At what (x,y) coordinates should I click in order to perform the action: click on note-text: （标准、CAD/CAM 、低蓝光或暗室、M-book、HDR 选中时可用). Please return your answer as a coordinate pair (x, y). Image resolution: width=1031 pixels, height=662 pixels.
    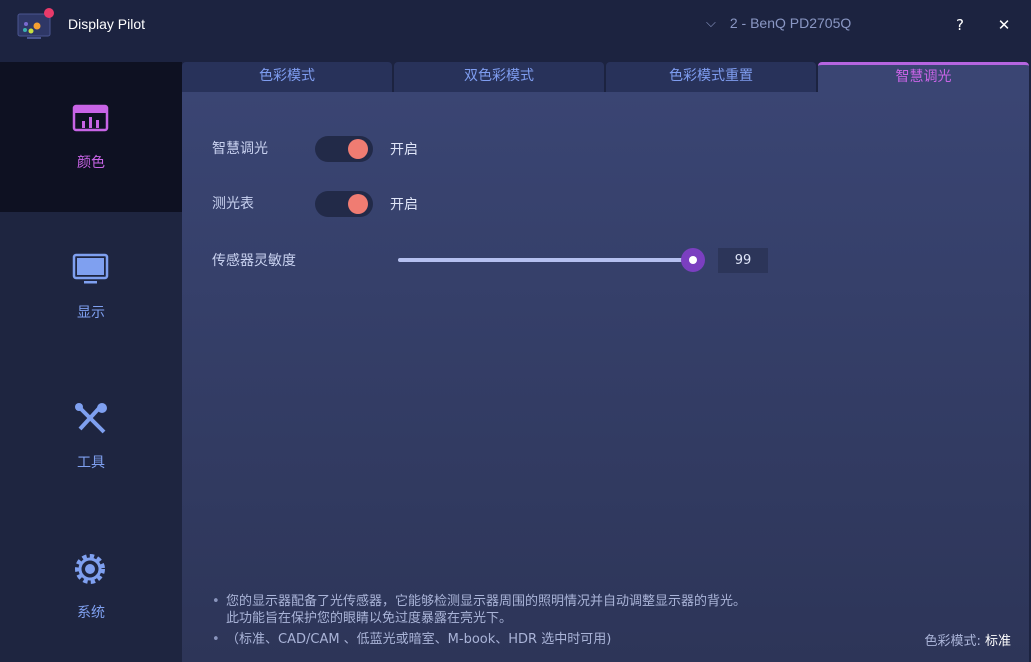
    Looking at the image, I should click on (419, 639).